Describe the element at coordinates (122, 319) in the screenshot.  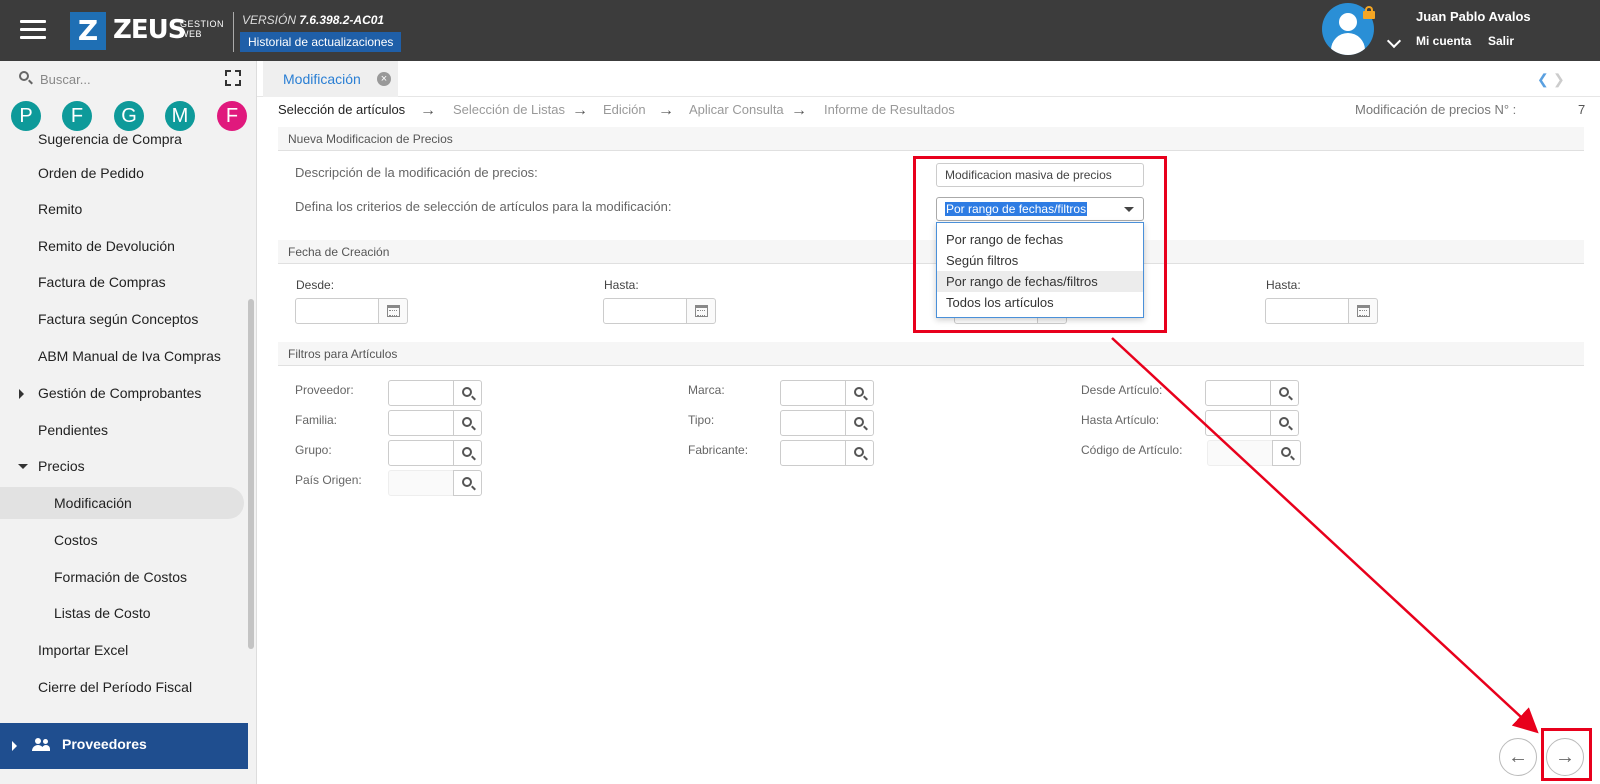
I see `sidebar-item-factura-conceptos: Factura según Conceptos` at that location.